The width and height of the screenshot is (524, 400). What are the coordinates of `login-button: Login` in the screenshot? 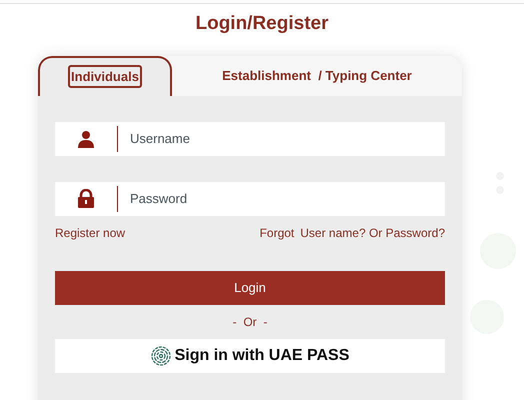 It's located at (250, 287).